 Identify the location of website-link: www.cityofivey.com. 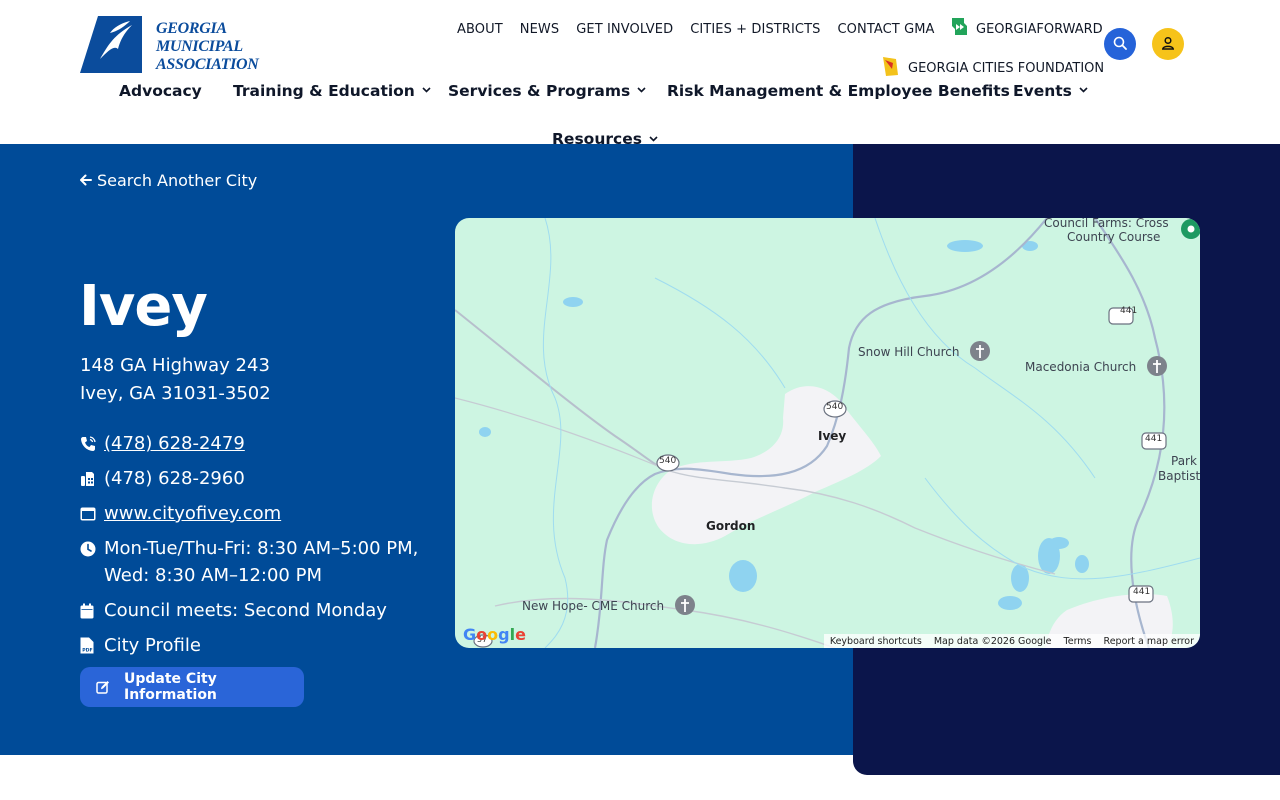
(192, 513).